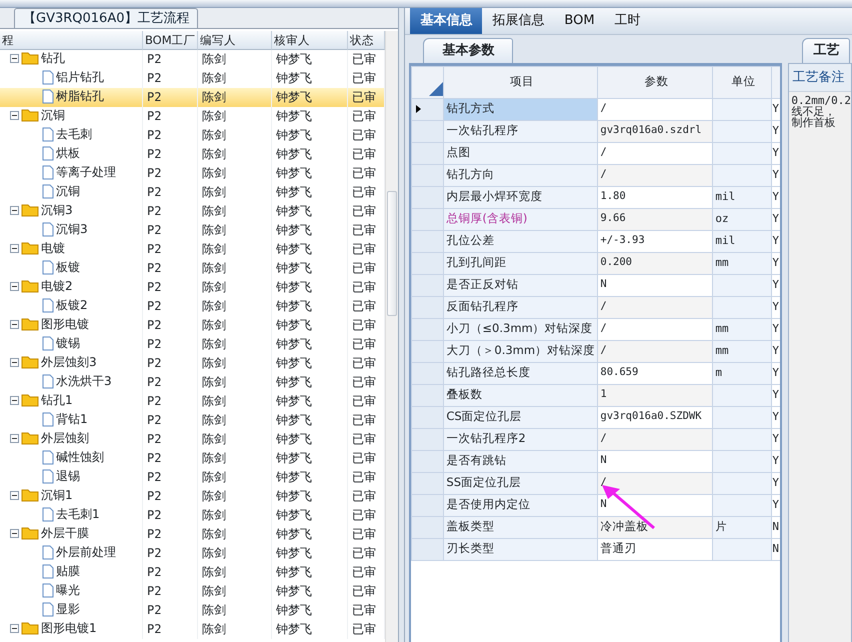  What do you see at coordinates (391, 336) in the screenshot?
I see `scrollbar` at bounding box center [391, 336].